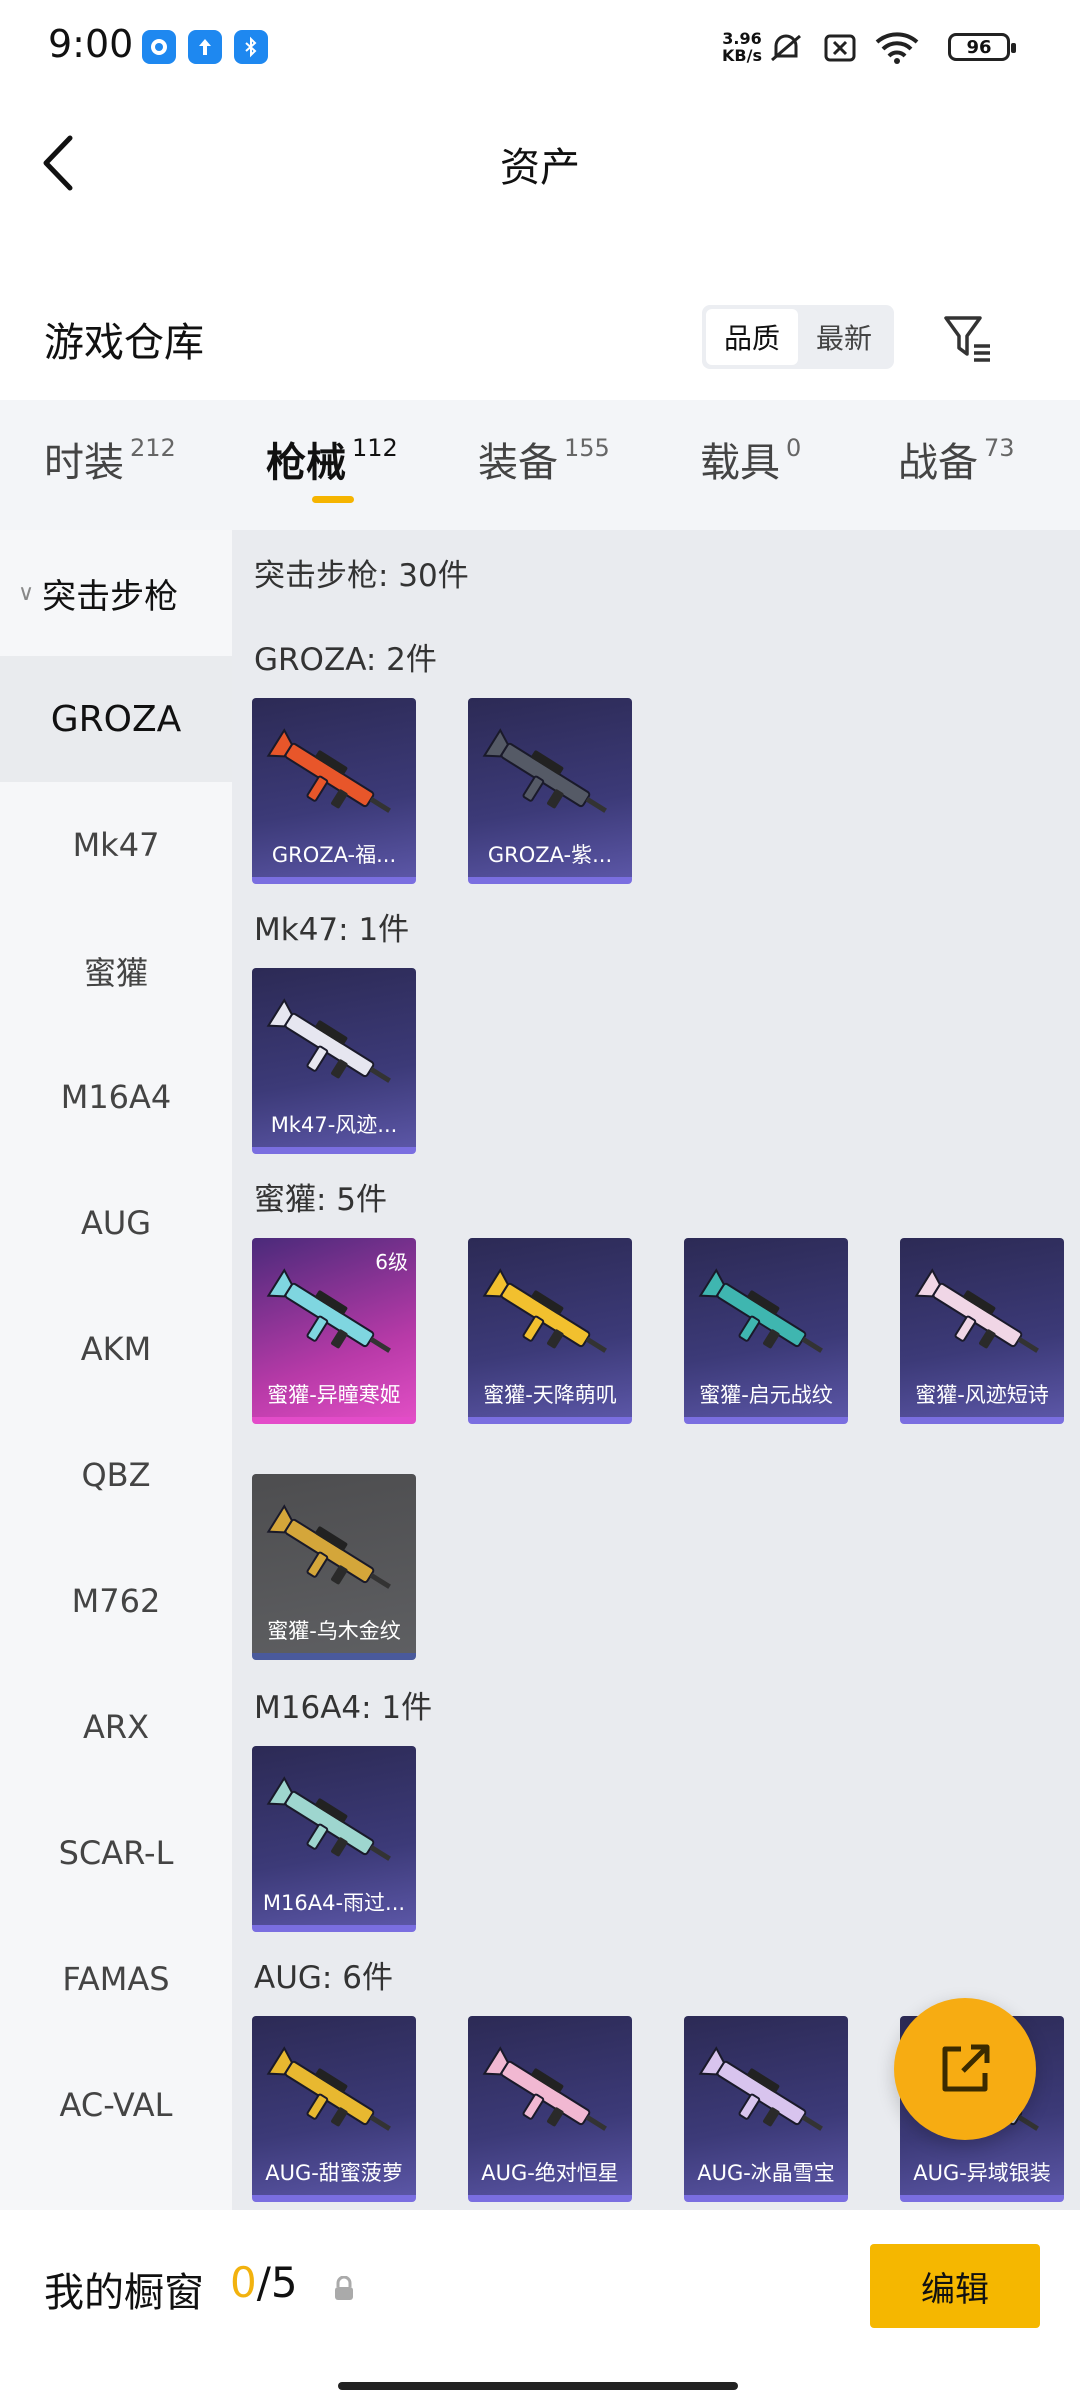  What do you see at coordinates (955, 2286) in the screenshot?
I see `edit-button: 编辑` at bounding box center [955, 2286].